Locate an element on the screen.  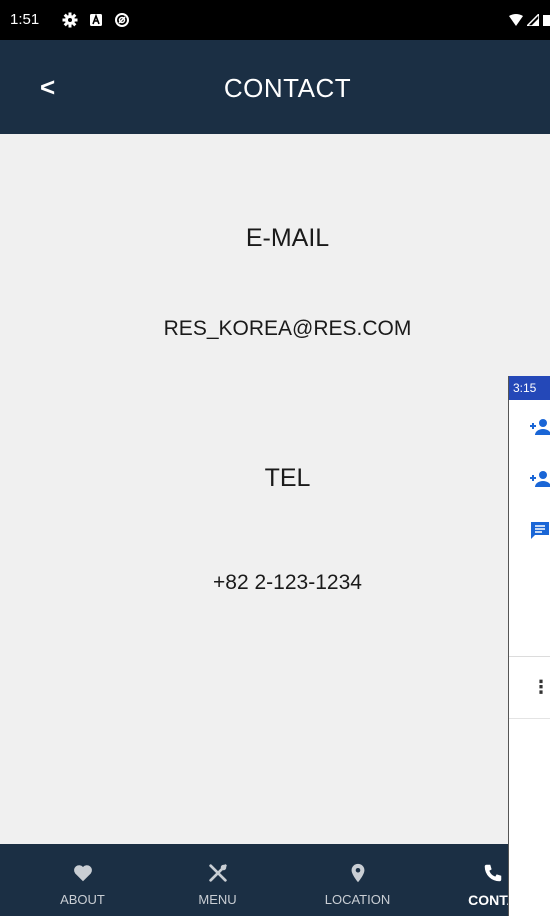
nav-item-about: ABOUT is located at coordinates (82, 880).